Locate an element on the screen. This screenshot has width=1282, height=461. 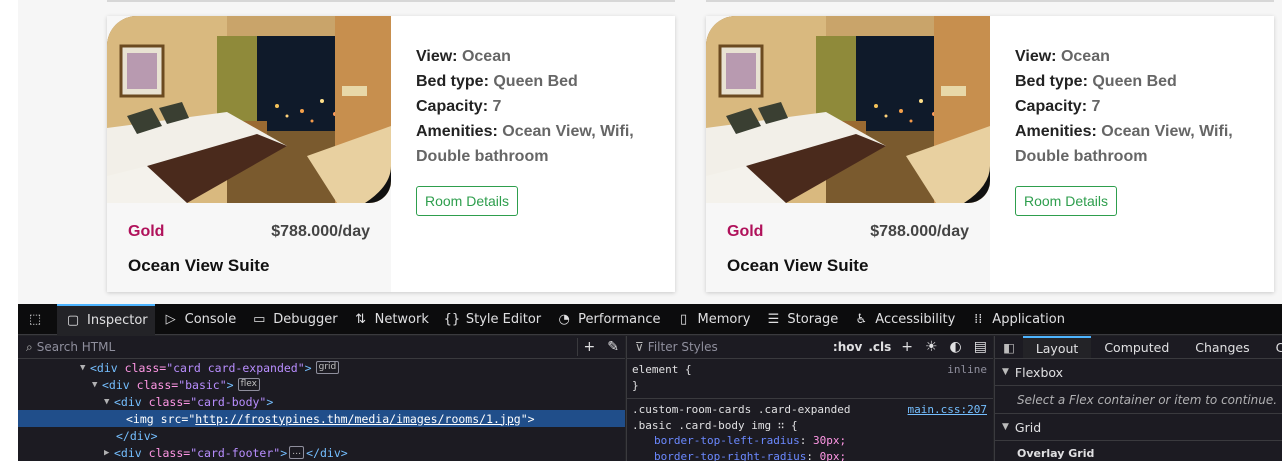
flex-badge: flex is located at coordinates (248, 384).